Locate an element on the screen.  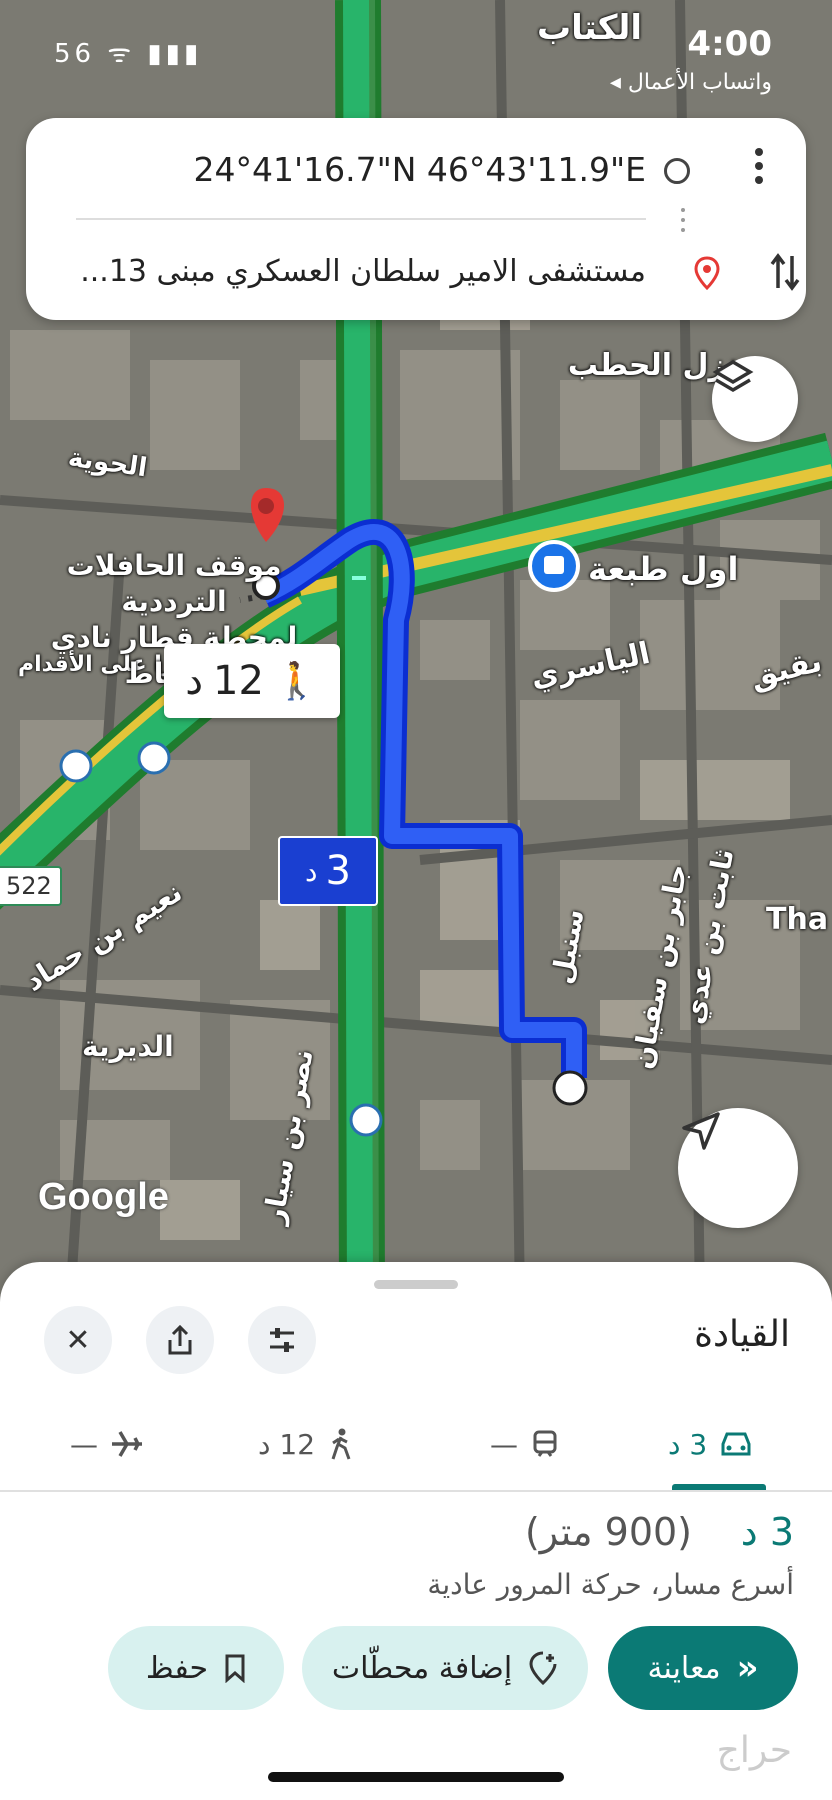
route-description: أسرع مسار، حركة المرور عادية is located at coordinates (610, 1584).